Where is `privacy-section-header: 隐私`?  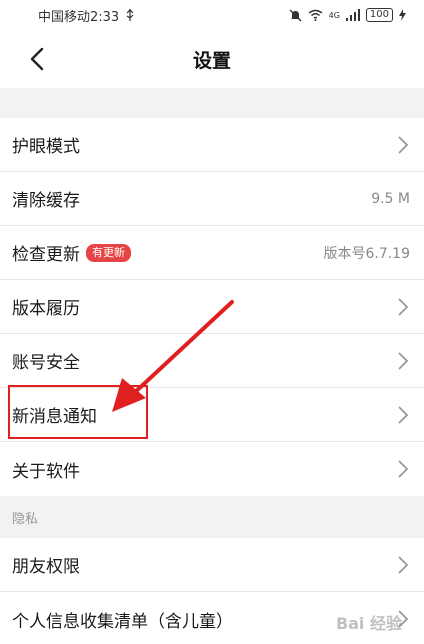
privacy-section-header: 隐私 is located at coordinates (212, 517).